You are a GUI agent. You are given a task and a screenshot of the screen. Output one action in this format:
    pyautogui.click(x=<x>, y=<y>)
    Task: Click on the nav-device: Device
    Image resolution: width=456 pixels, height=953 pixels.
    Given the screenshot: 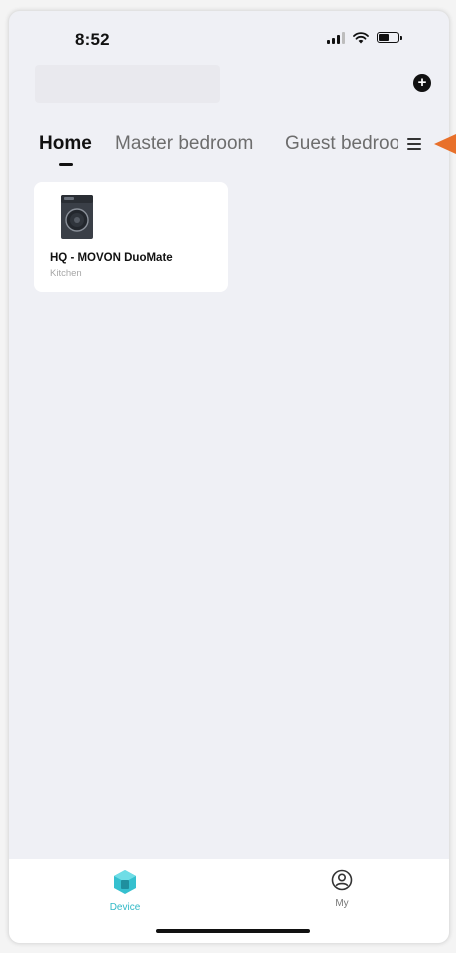 What is the action you would take?
    pyautogui.click(x=125, y=891)
    